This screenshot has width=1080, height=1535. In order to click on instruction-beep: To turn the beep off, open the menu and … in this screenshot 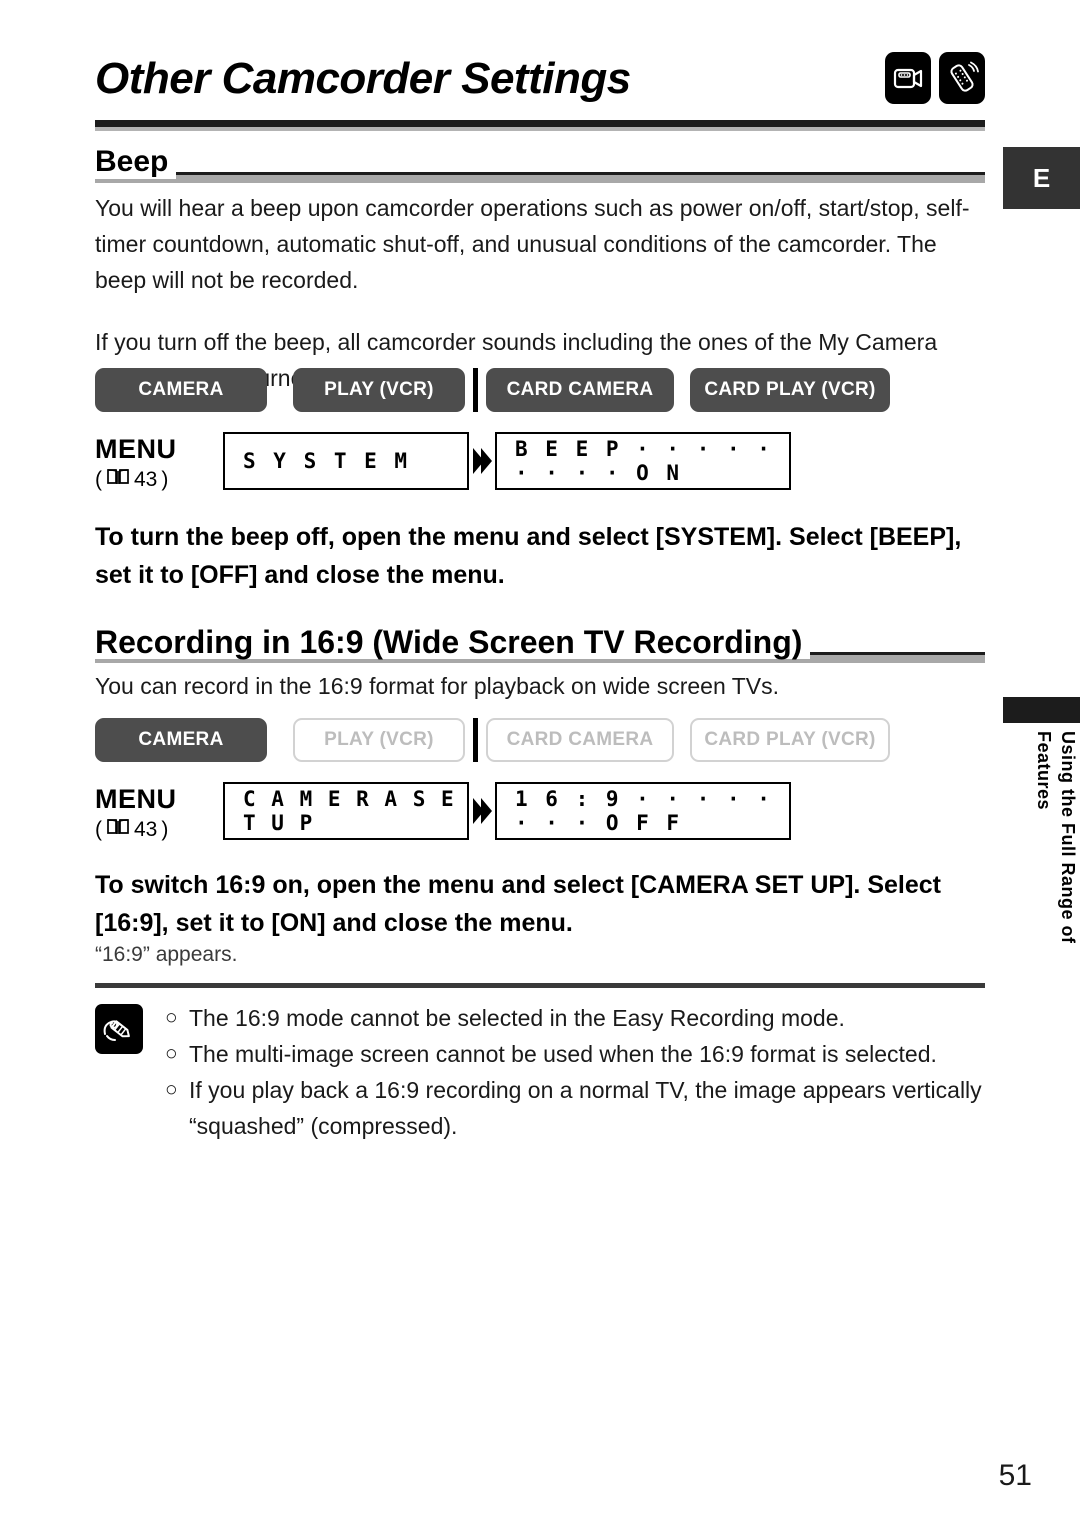, I will do `click(528, 556)`.